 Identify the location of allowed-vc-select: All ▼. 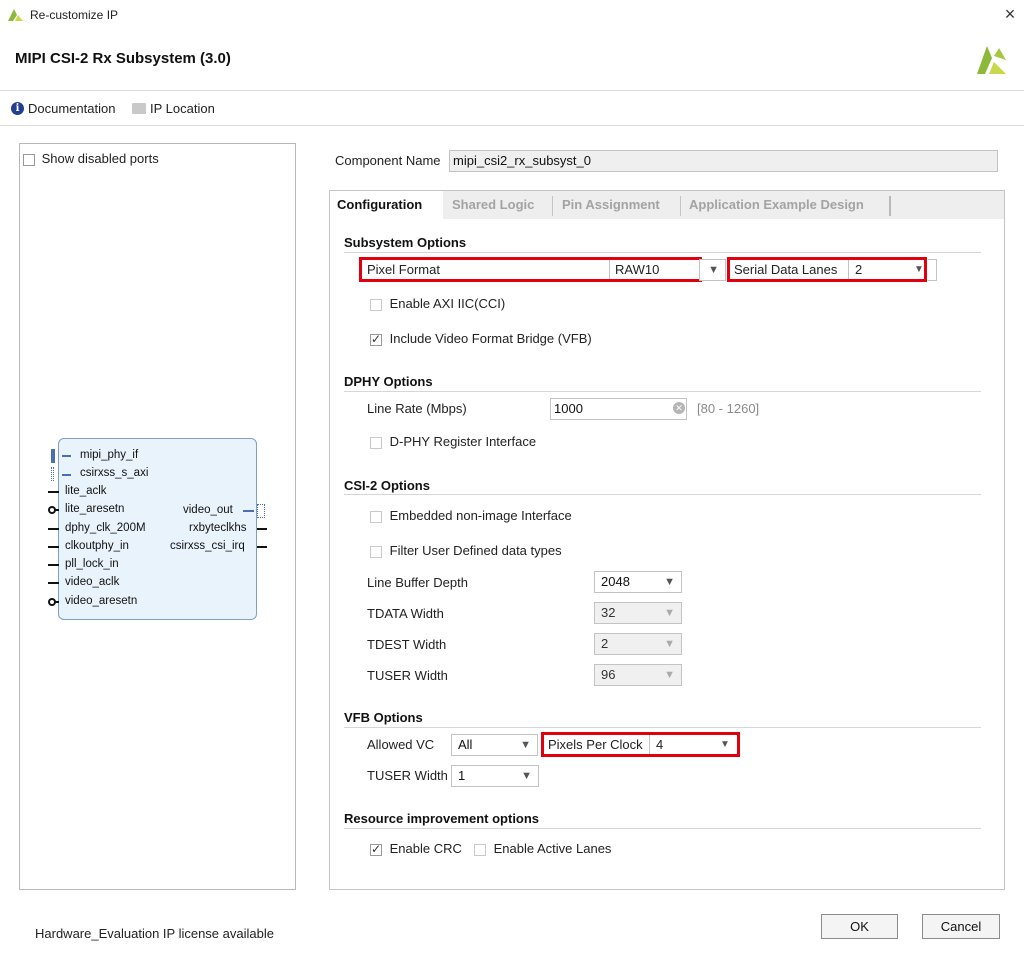
(494, 745).